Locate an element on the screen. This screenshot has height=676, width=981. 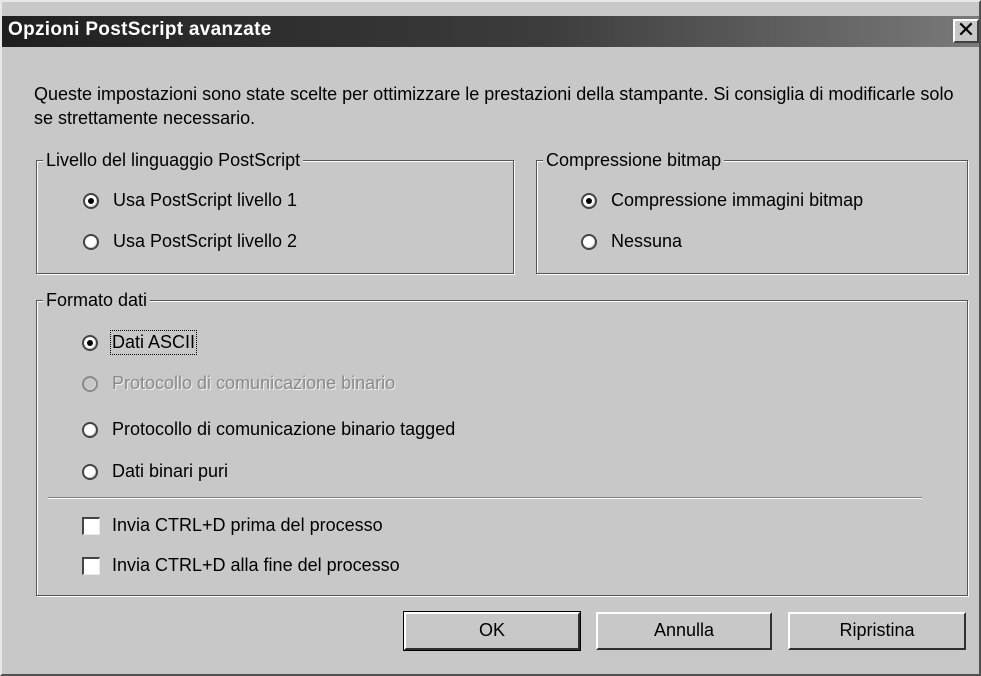
window-title: Opzioni PostScript avanzate is located at coordinates (140, 29).